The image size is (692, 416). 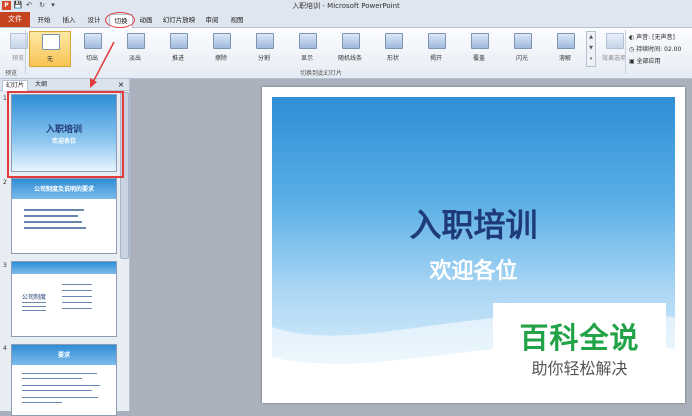 I want to click on title-bar: P 💾 ↶ ↻ ▾ 入职培训 - Microsoft PowerPoint, so click(x=346, y=6).